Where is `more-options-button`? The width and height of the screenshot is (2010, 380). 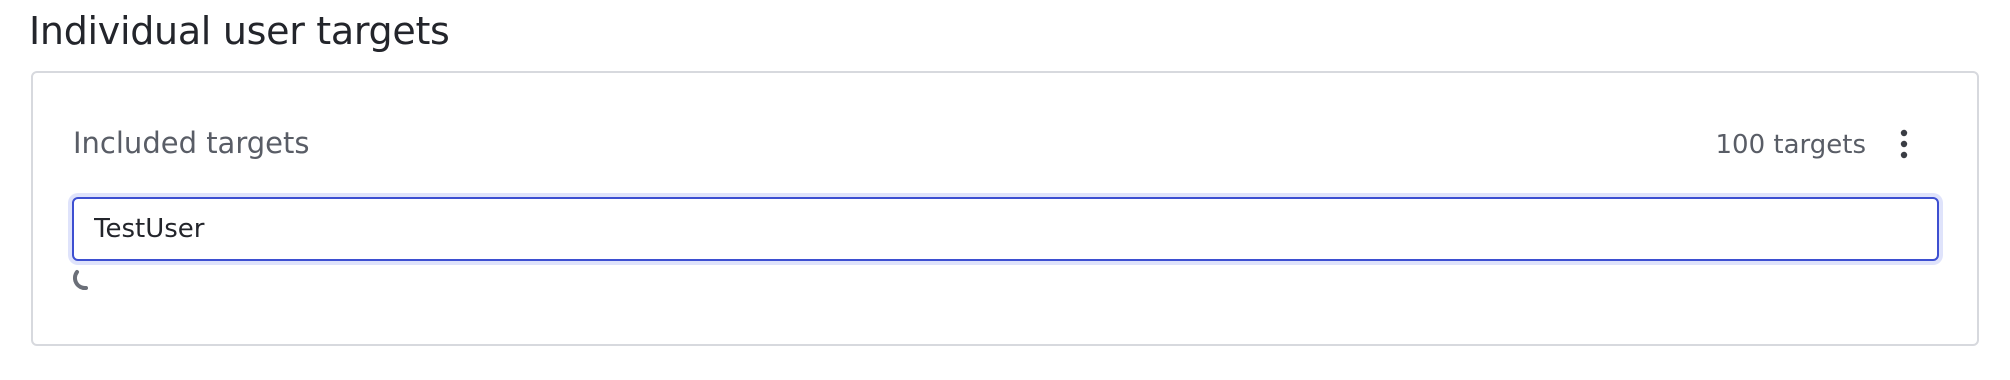 more-options-button is located at coordinates (1904, 144).